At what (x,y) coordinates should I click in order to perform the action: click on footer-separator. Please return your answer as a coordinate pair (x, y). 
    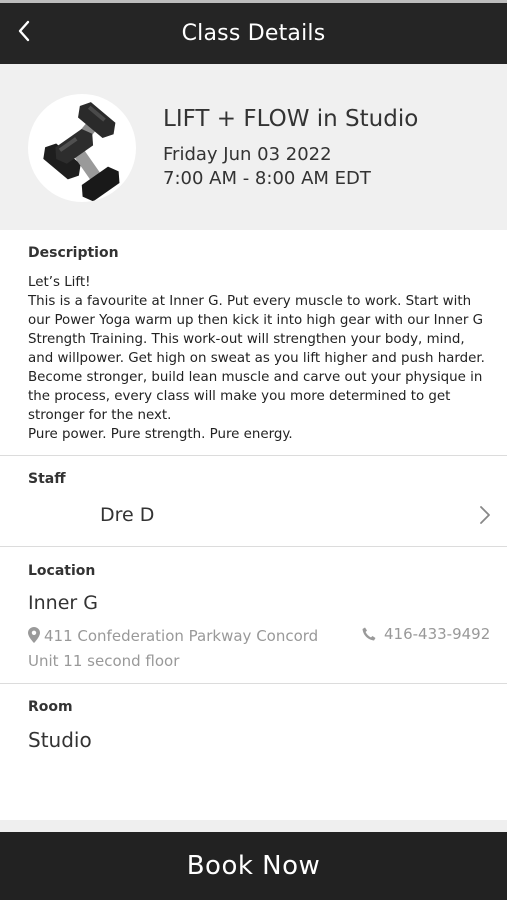
    Looking at the image, I should click on (253, 826).